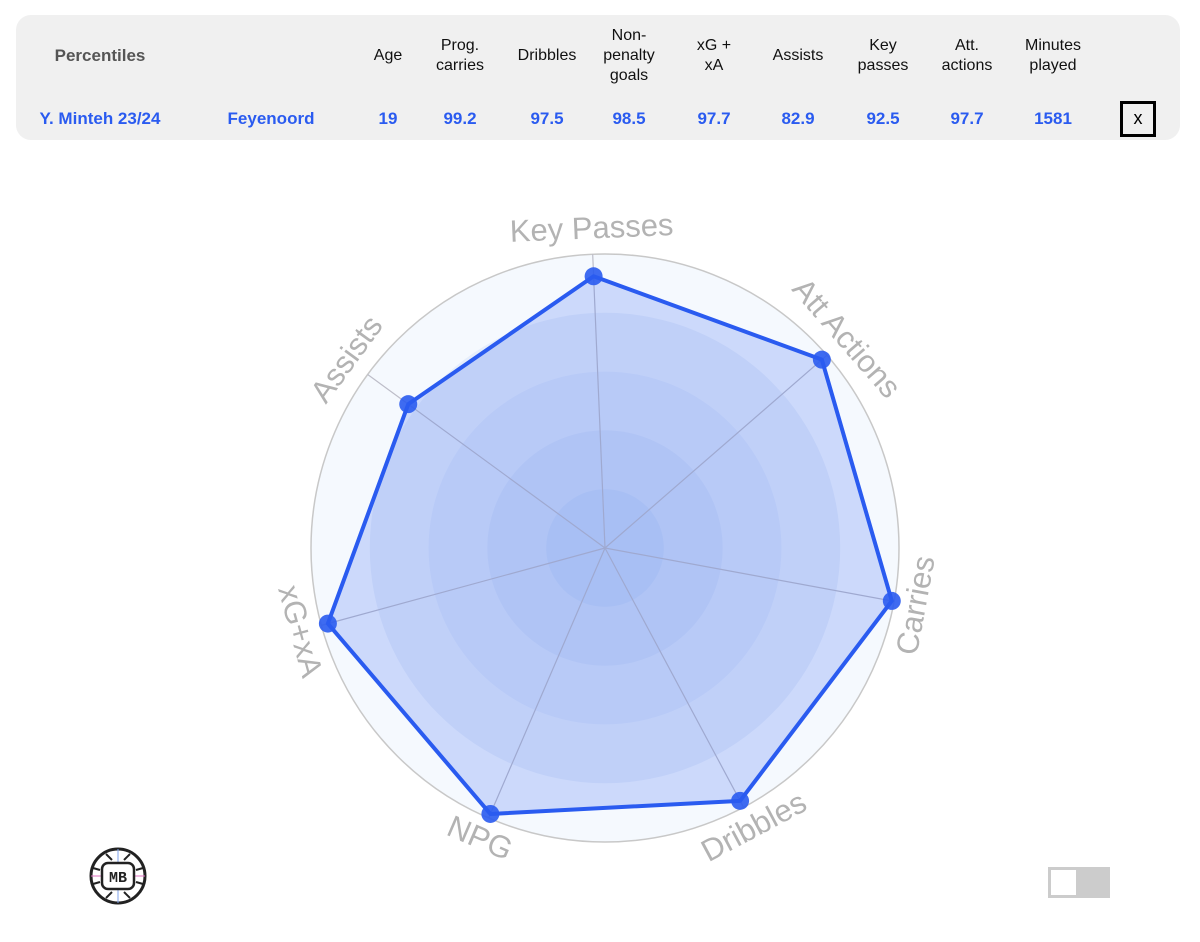 This screenshot has width=1200, height=942. I want to click on logo-icon: MB, so click(118, 876).